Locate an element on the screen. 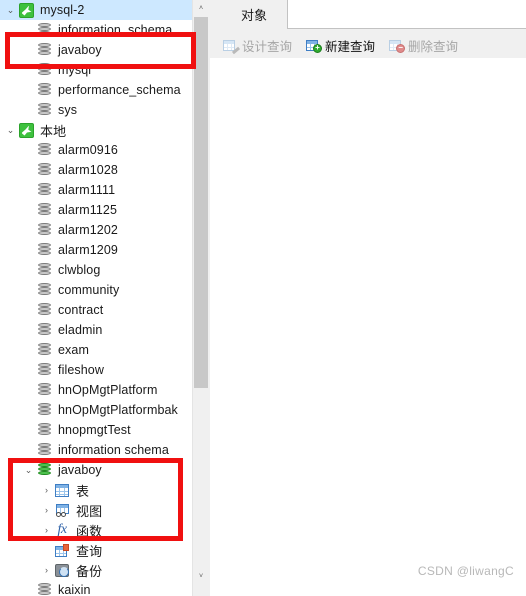  tree-item--: ⌄ 本地 is located at coordinates (96, 130).